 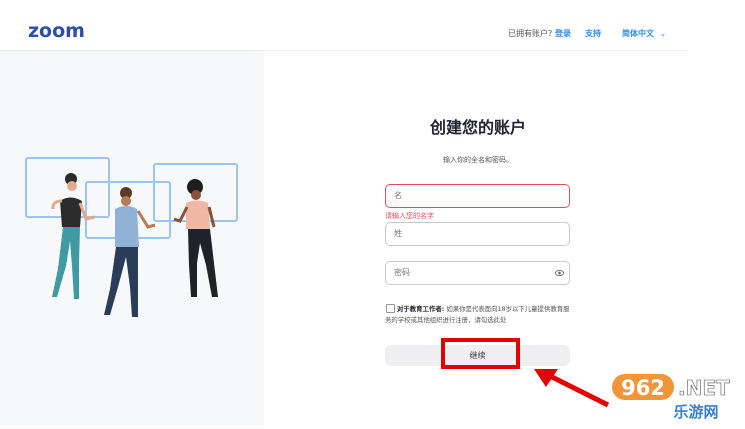 What do you see at coordinates (477, 234) in the screenshot?
I see `last-name-field: 姓` at bounding box center [477, 234].